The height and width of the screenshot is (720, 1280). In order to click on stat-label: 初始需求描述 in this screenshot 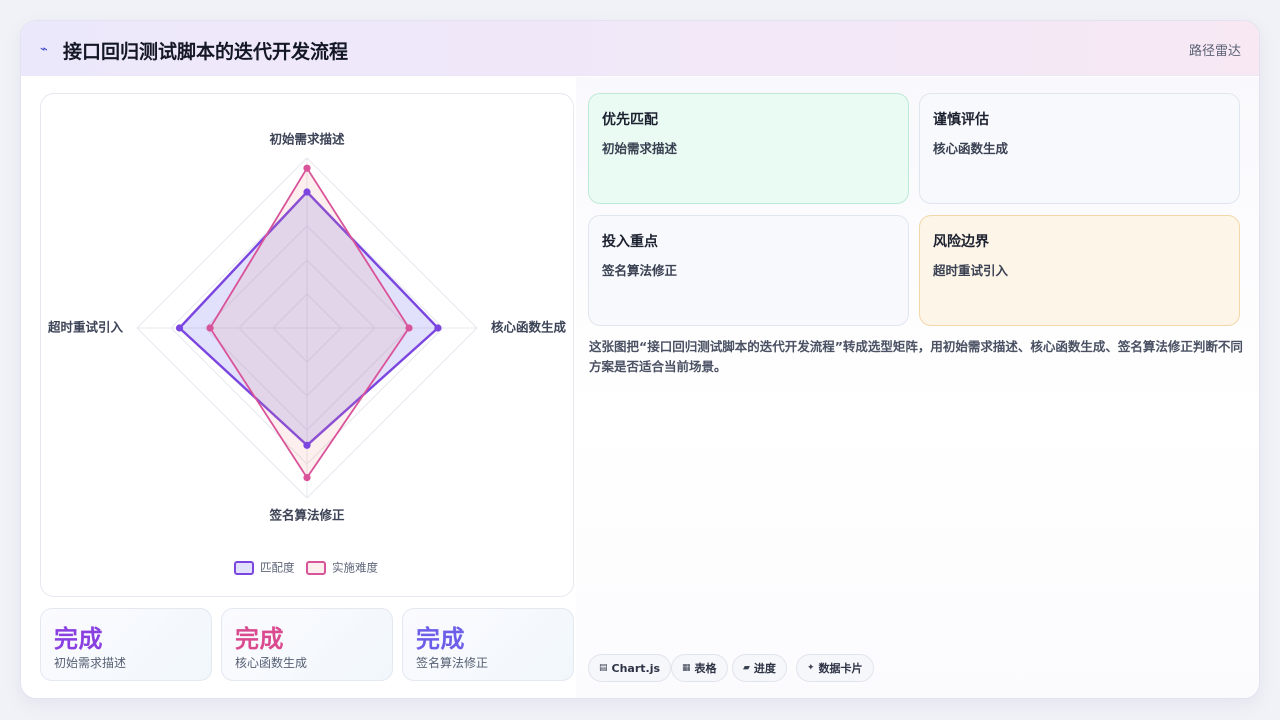, I will do `click(90, 663)`.